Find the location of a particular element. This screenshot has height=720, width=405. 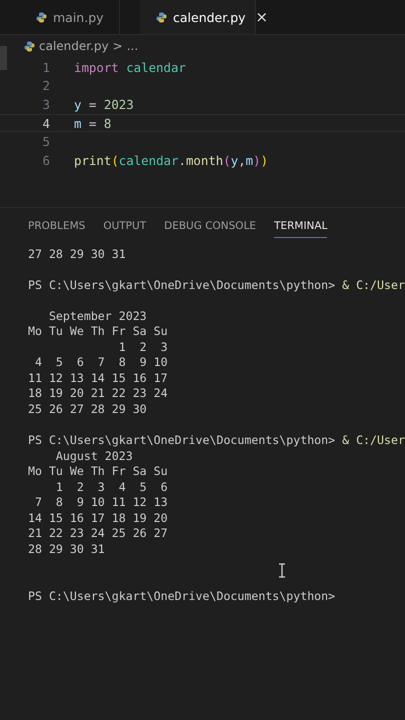

code-line: print(calendar.month(y,m)) is located at coordinates (171, 160).